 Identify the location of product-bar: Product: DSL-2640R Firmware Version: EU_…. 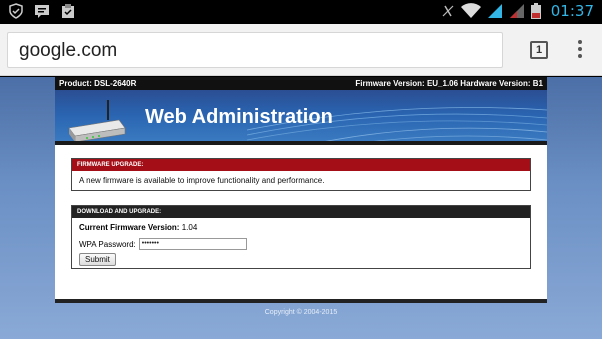
(301, 83).